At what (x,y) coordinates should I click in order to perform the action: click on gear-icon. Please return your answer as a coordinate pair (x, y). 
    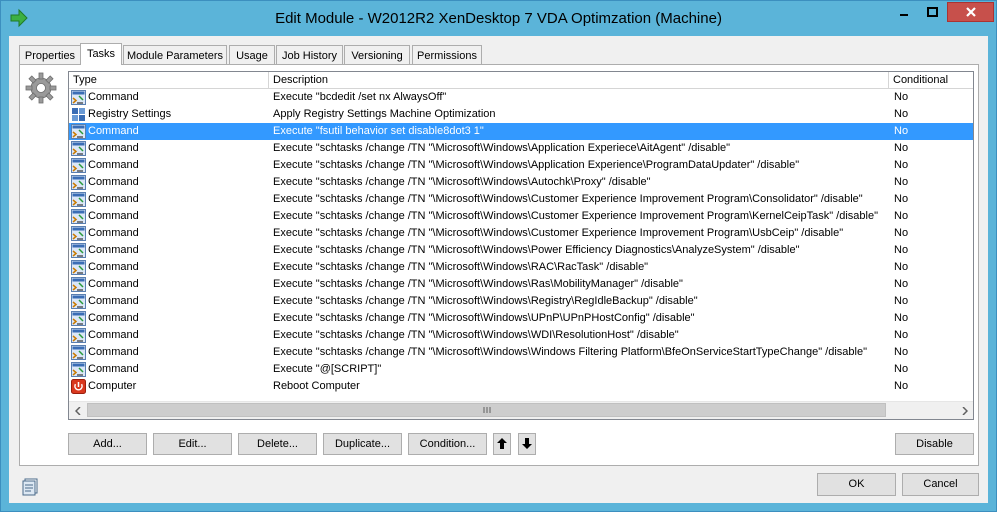
    Looking at the image, I should click on (41, 88).